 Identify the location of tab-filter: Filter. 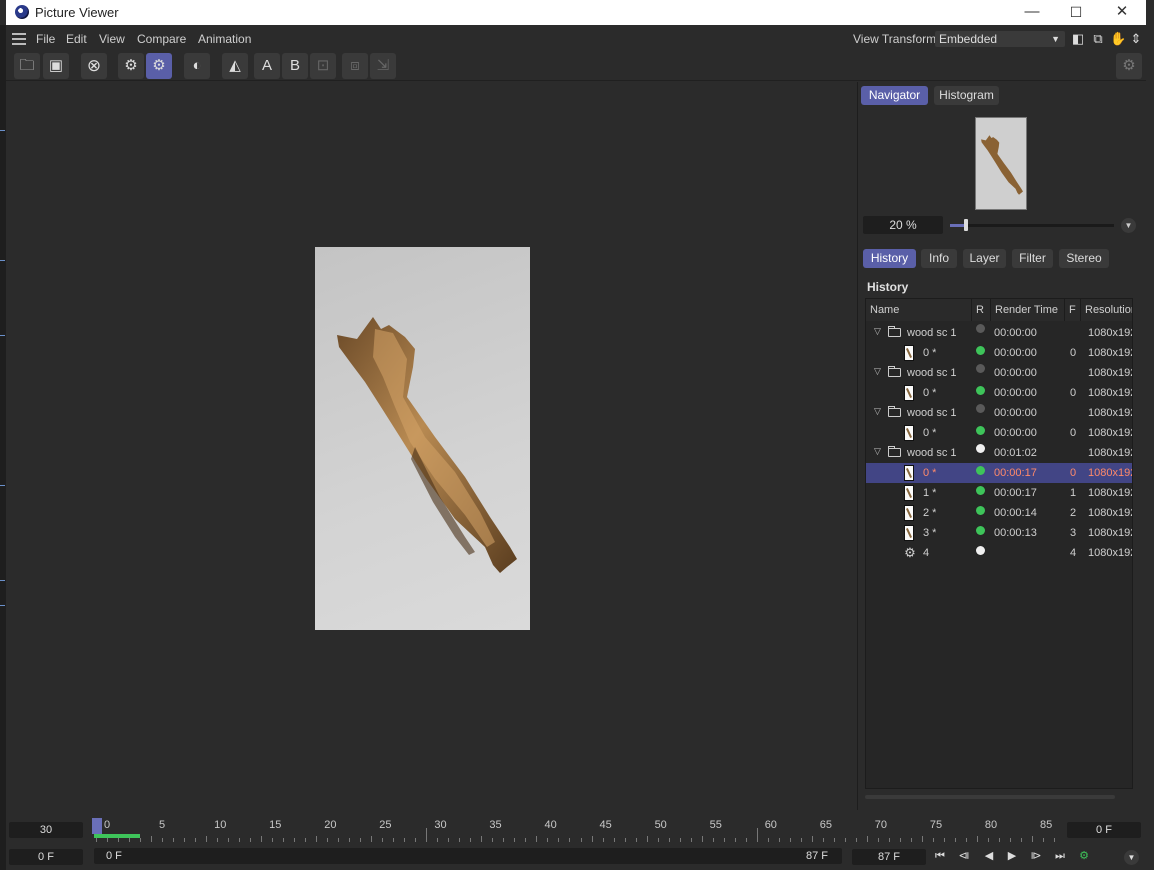
(1032, 258).